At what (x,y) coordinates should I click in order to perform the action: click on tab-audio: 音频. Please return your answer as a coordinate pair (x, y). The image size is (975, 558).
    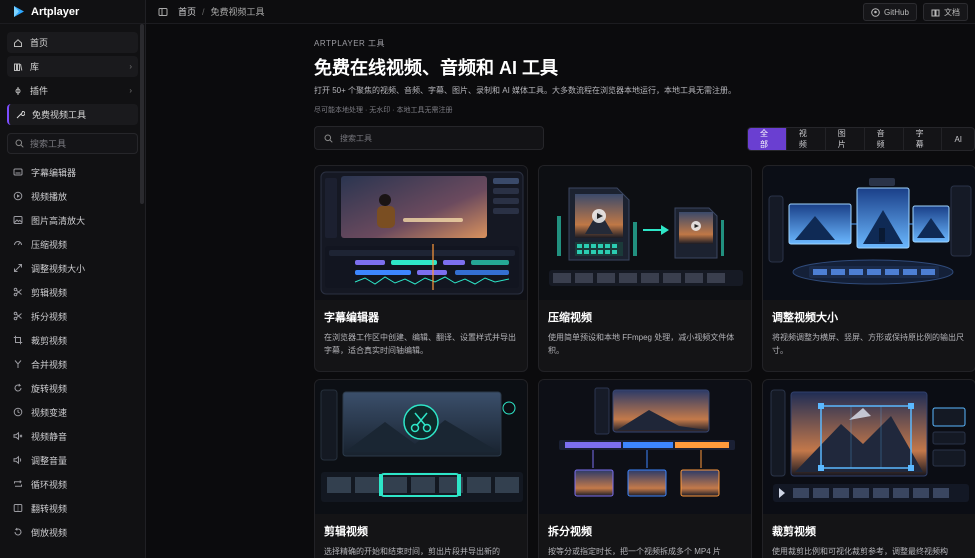
    Looking at the image, I should click on (884, 139).